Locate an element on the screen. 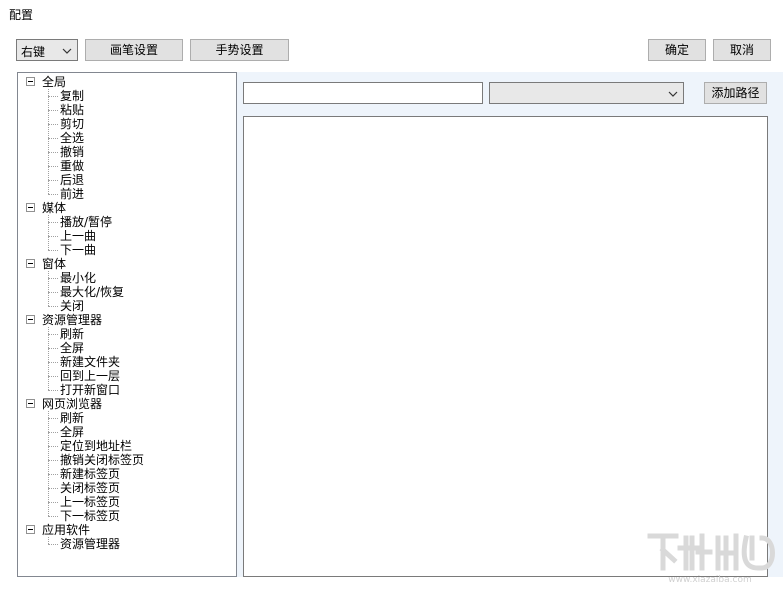  tree-group: 全局 is located at coordinates (54, 82).